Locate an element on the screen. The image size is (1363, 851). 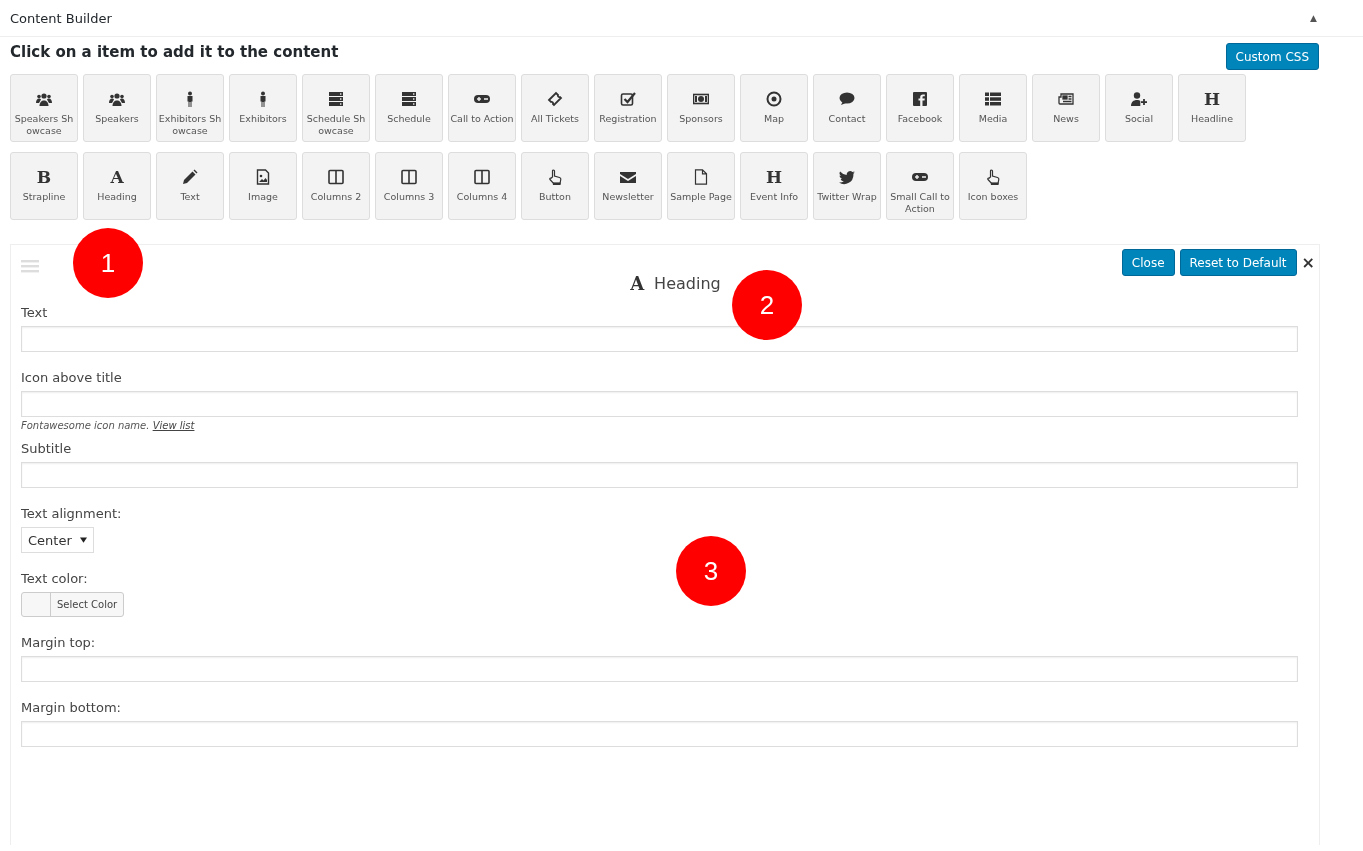
check-icon is located at coordinates (628, 99).